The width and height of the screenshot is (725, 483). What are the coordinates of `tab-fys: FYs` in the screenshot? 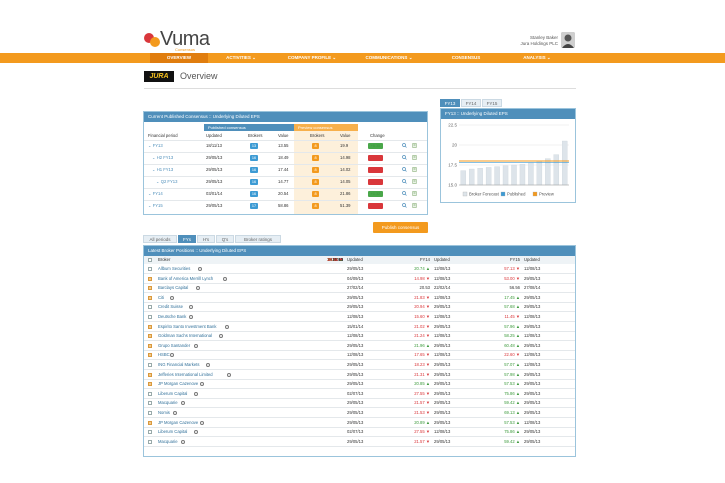 It's located at (187, 239).